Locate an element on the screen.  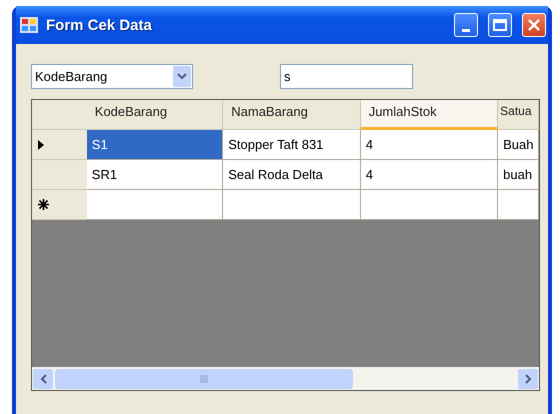
column-header: Satua is located at coordinates (518, 115).